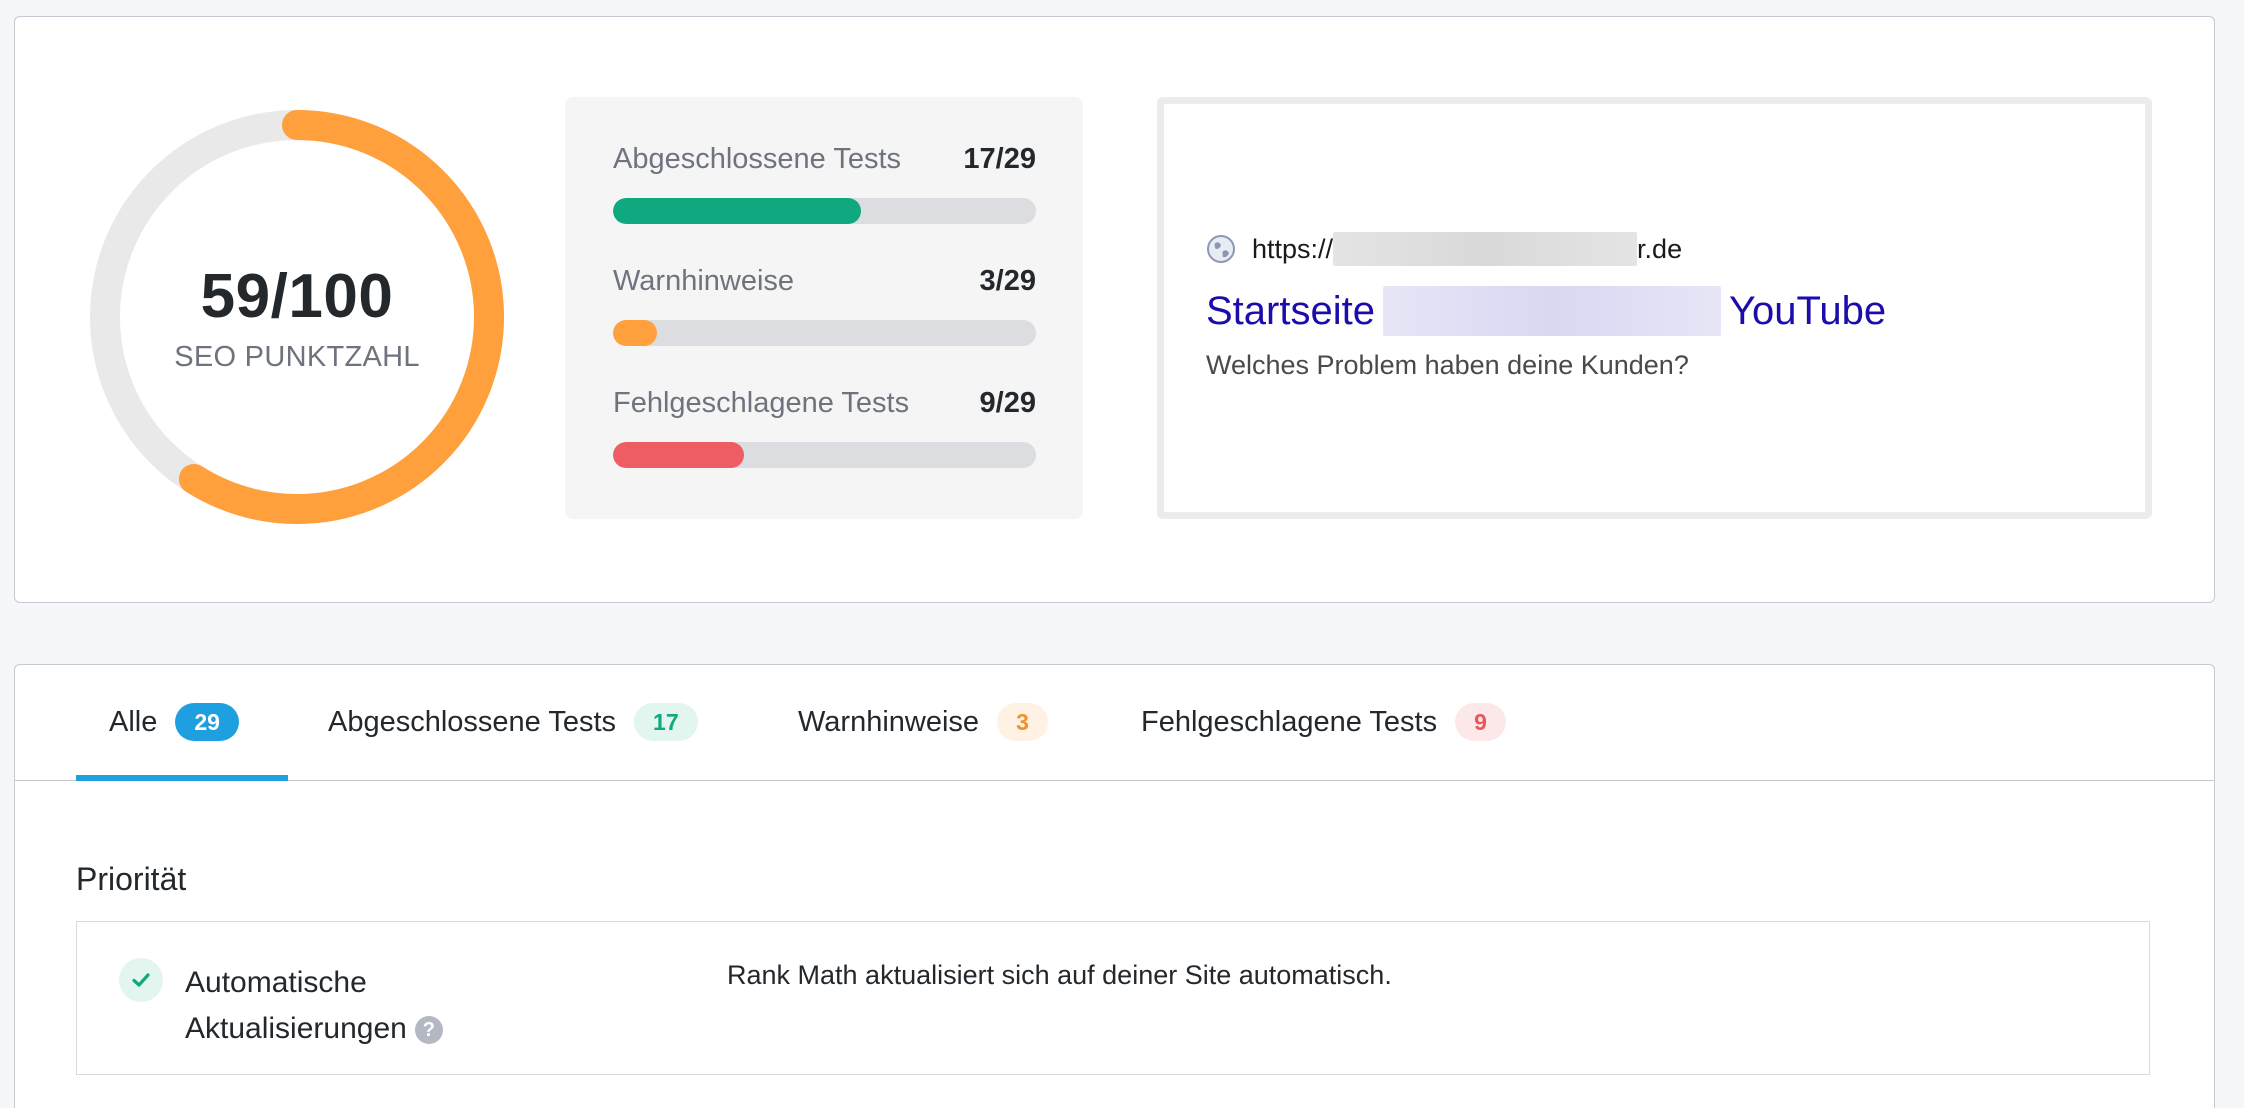  I want to click on score-value: 59/100, so click(297, 296).